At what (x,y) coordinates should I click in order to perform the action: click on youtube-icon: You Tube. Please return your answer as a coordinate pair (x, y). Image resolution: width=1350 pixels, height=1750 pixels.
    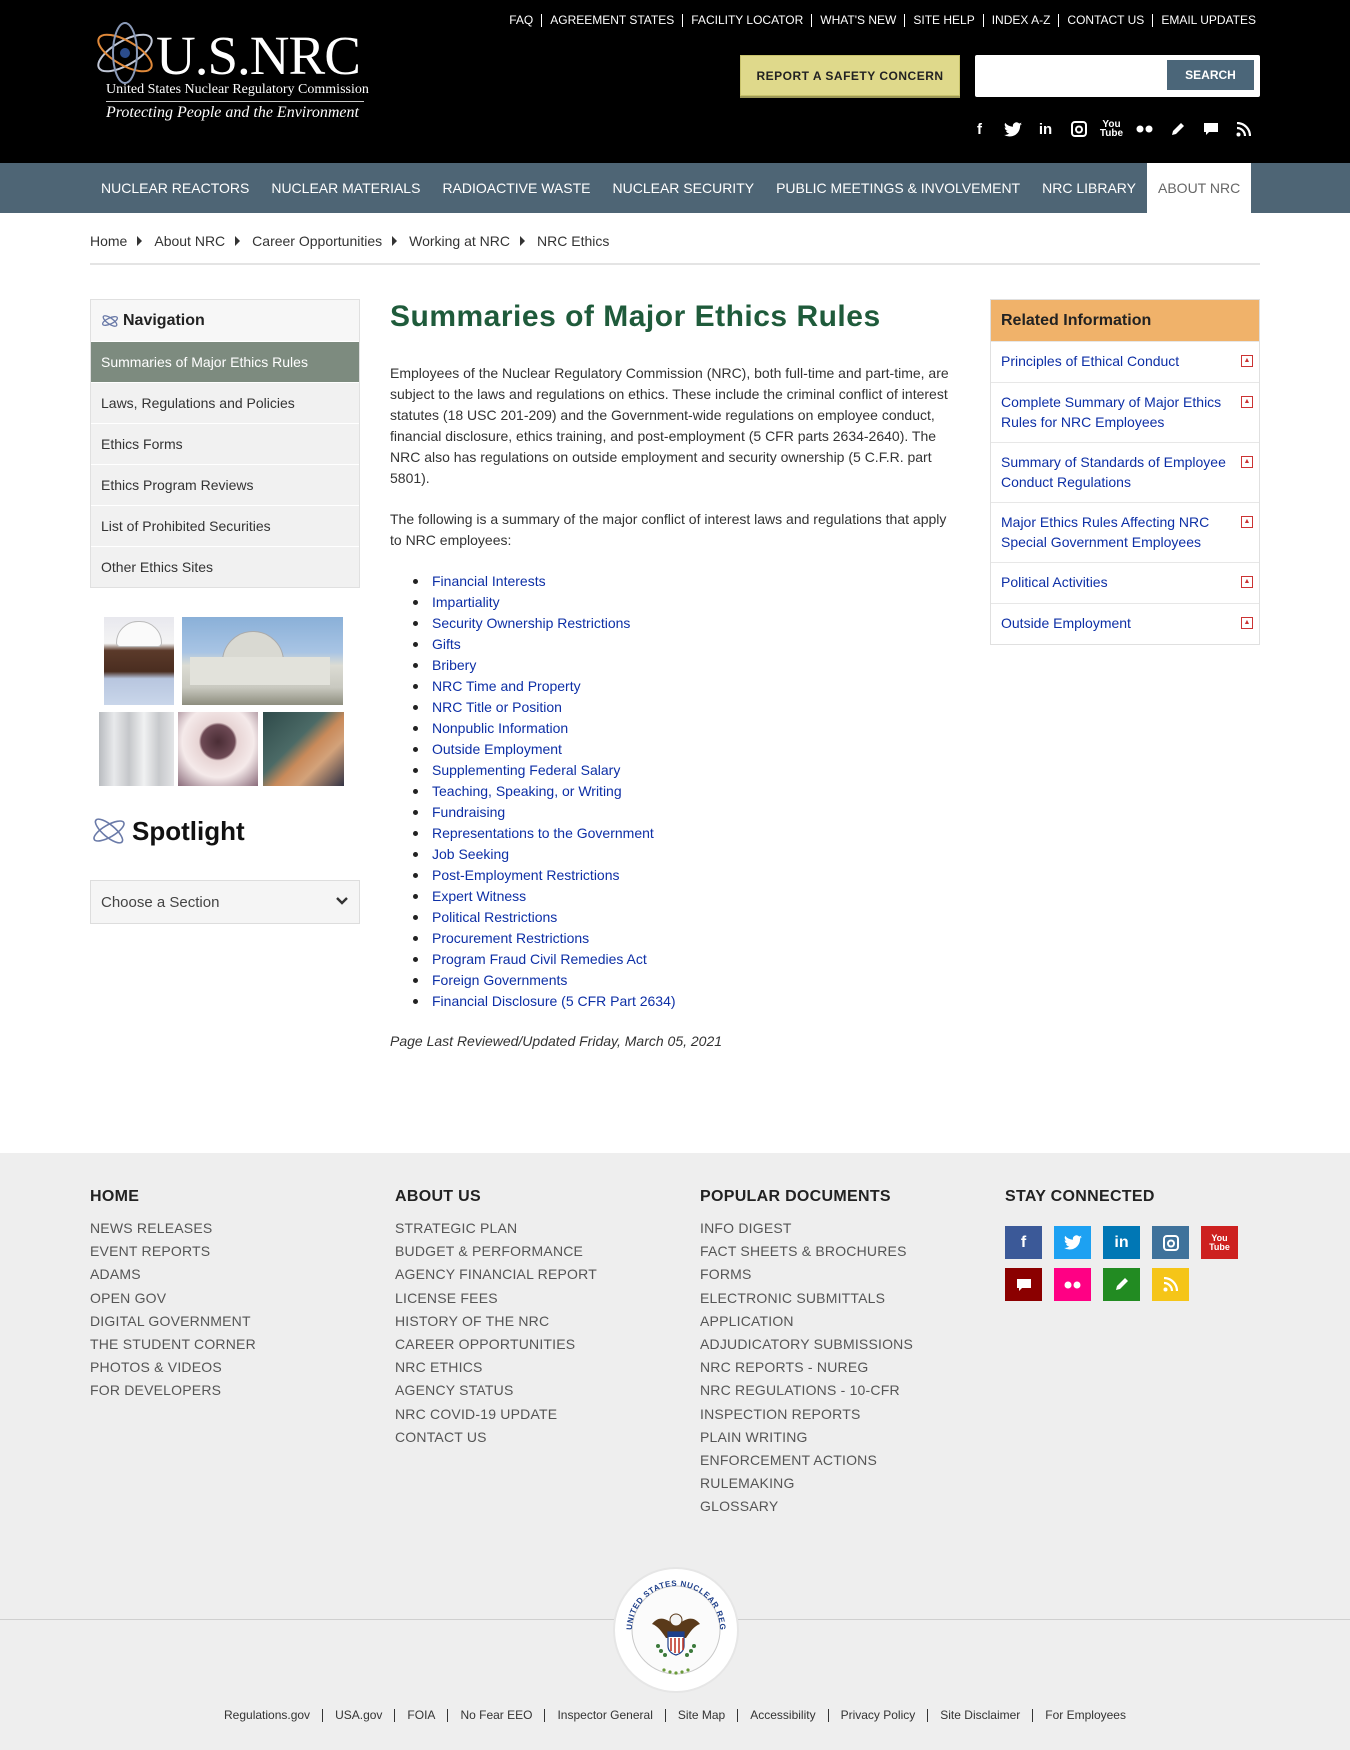
    Looking at the image, I should click on (1111, 129).